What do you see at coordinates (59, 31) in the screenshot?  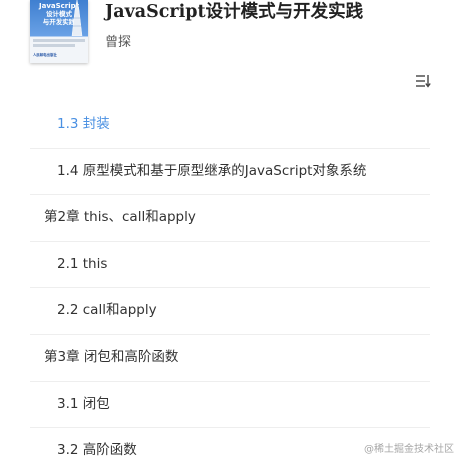 I see `book-cover: JavaScript 设计模式 与开发实践 人民邮电出版社` at bounding box center [59, 31].